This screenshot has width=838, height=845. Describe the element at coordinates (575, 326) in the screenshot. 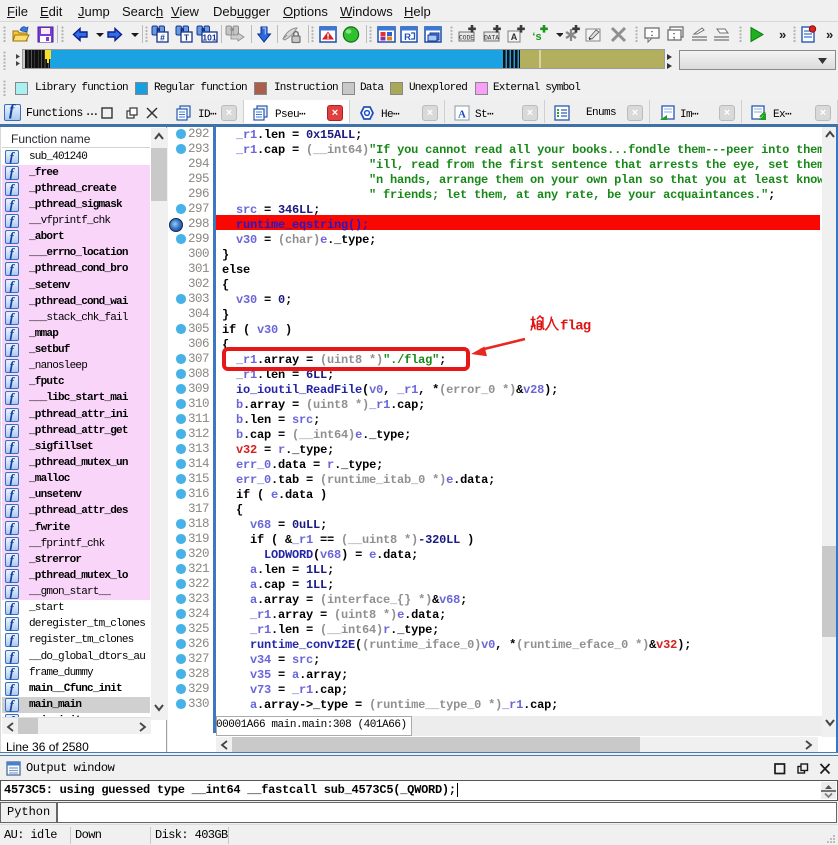

I see `svg-text: flag` at that location.